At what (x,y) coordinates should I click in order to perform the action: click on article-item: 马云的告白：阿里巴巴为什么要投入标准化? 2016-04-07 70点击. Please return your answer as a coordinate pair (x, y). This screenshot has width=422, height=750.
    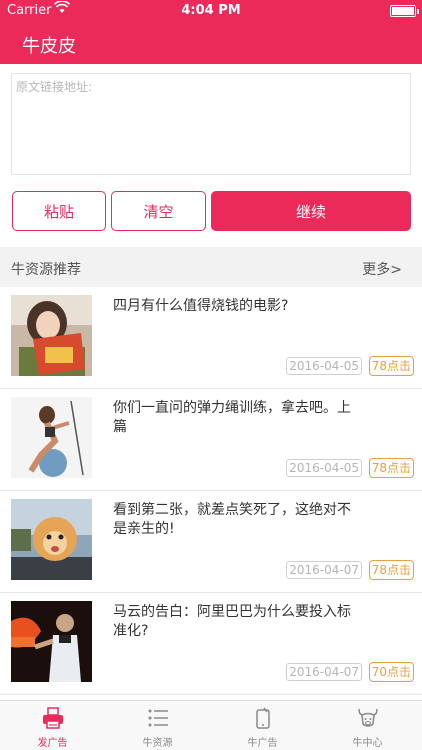
    Looking at the image, I should click on (211, 644).